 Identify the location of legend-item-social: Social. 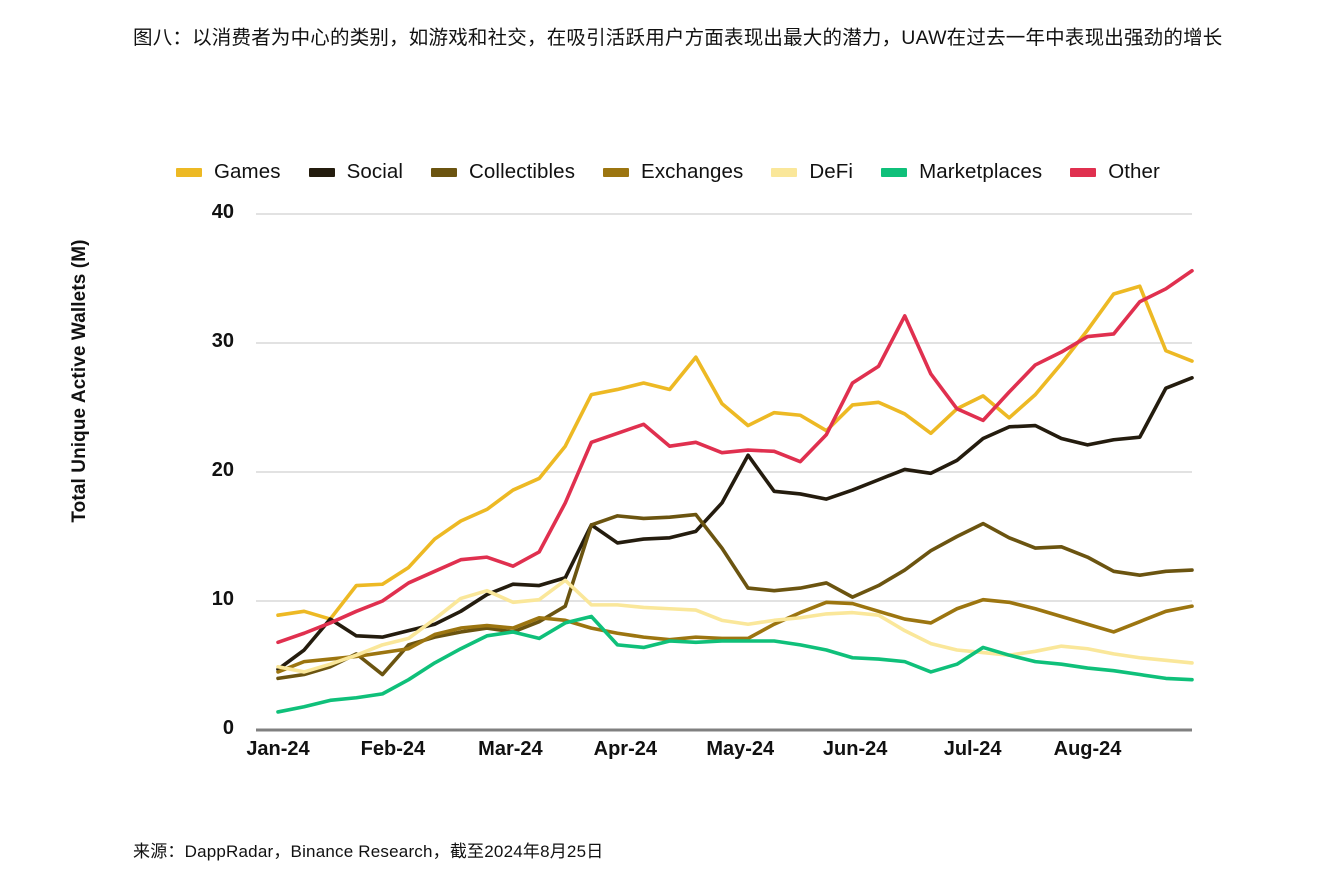
(356, 172).